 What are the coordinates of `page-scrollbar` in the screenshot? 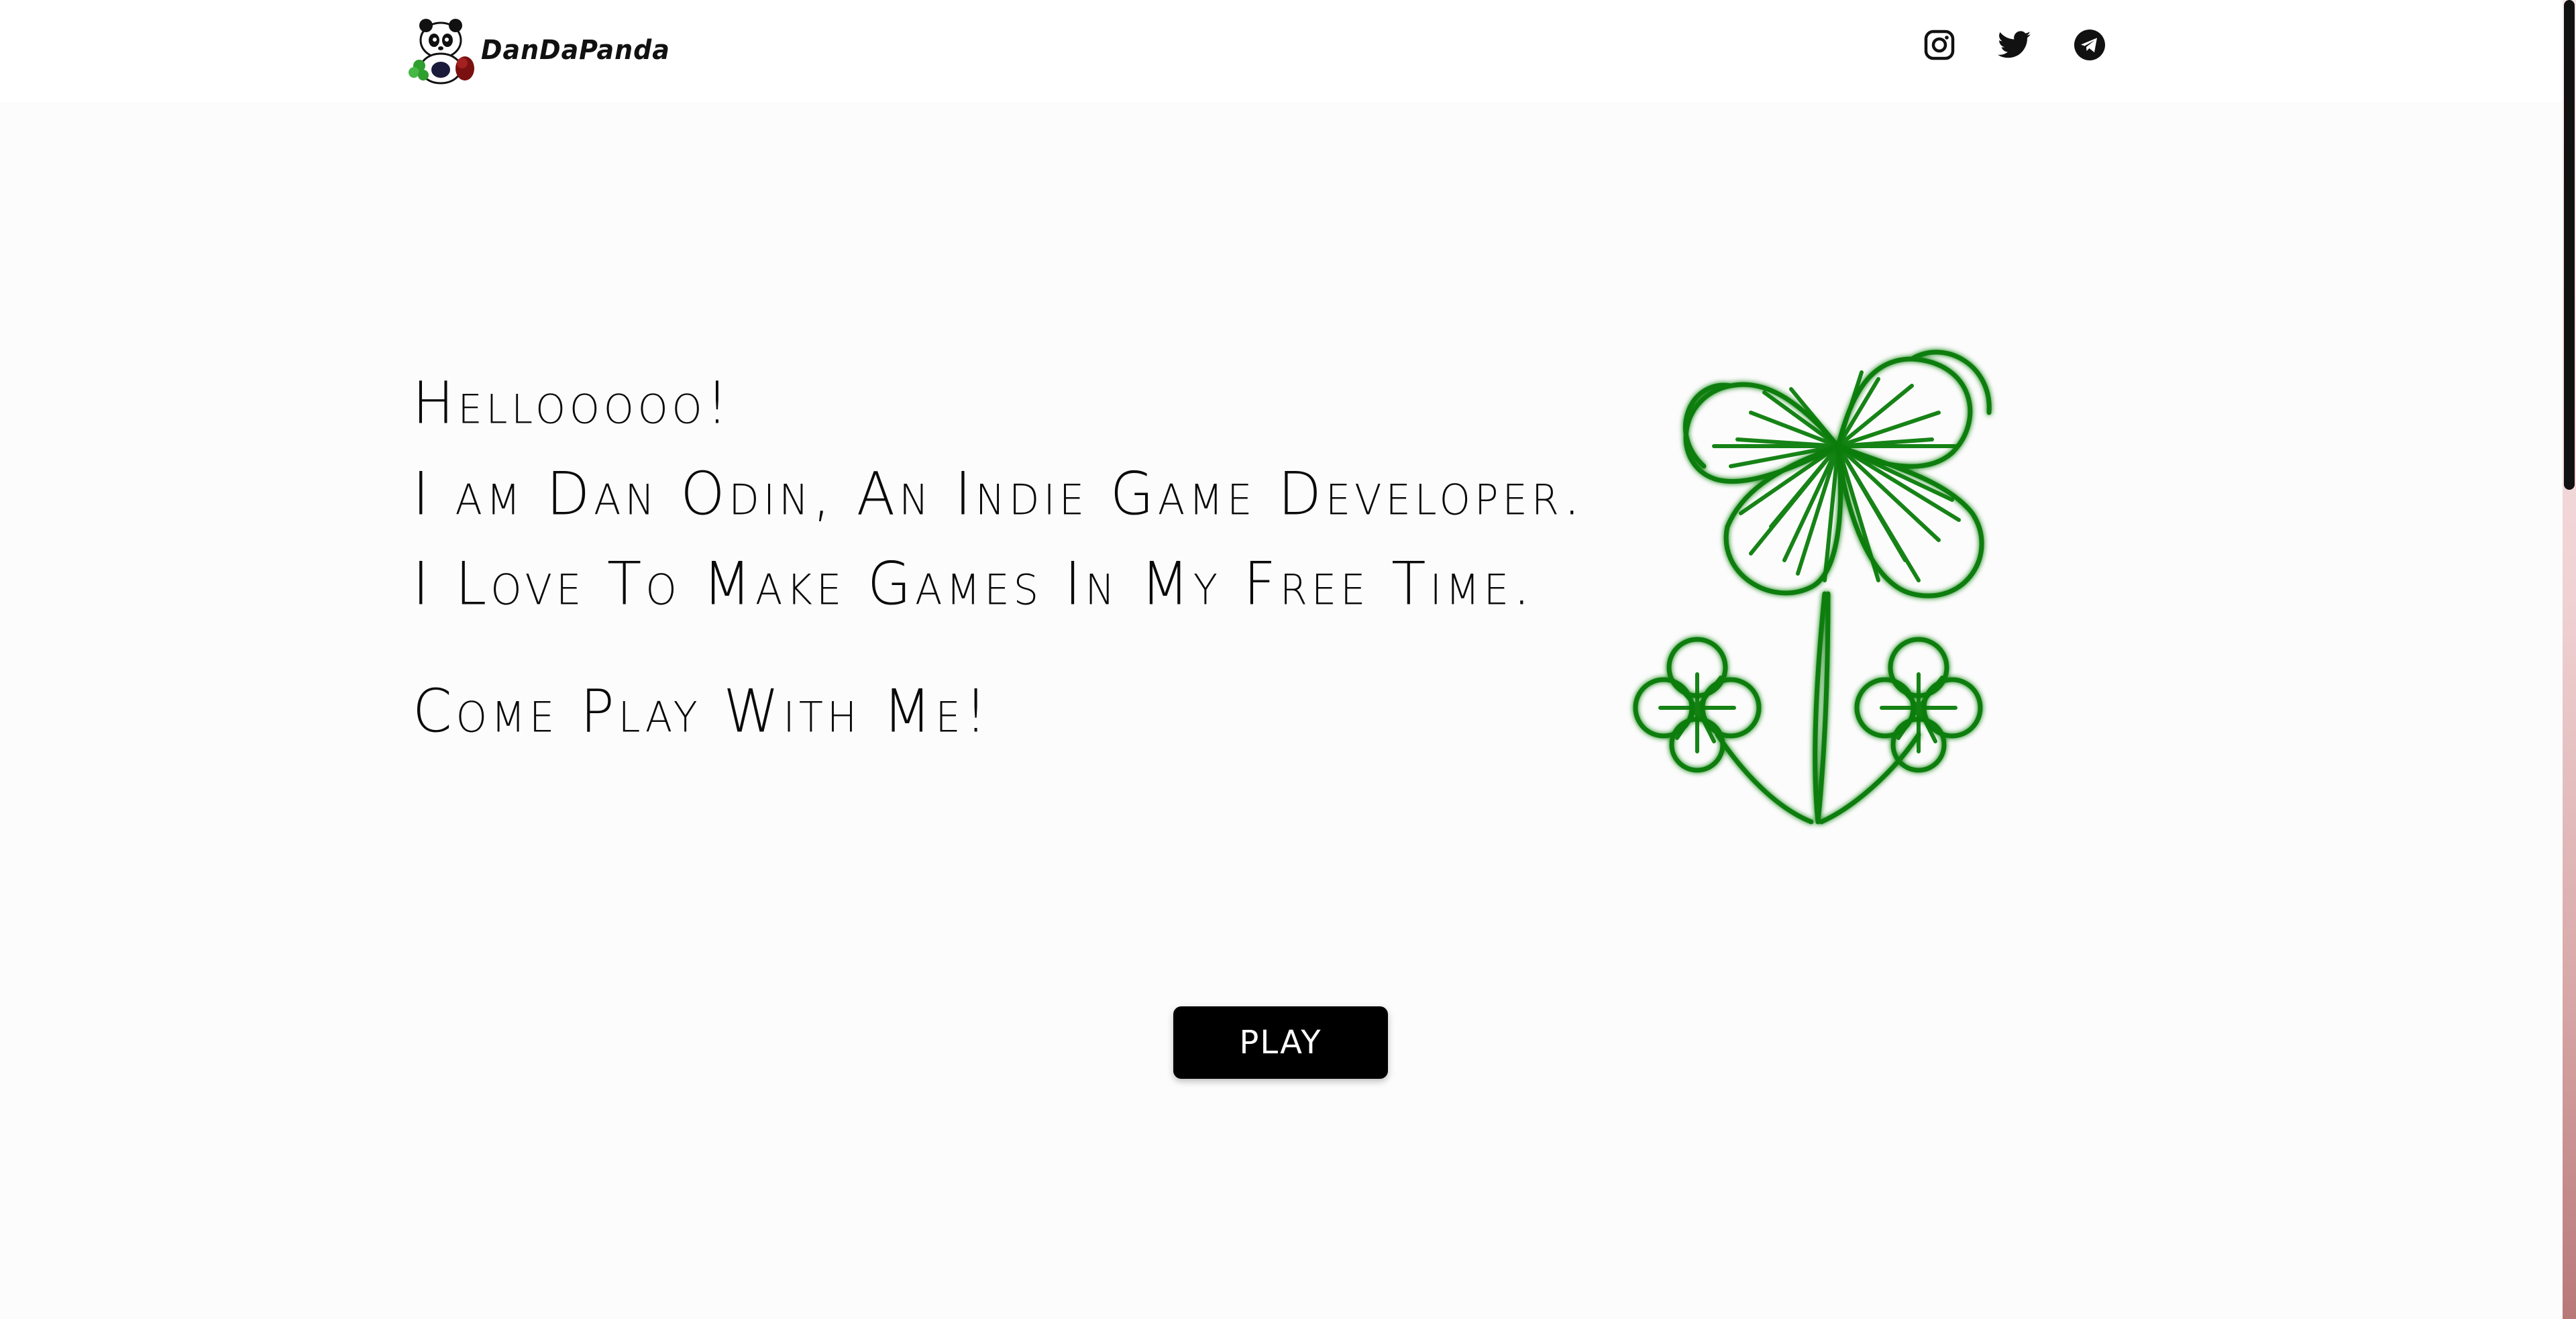 It's located at (2569, 659).